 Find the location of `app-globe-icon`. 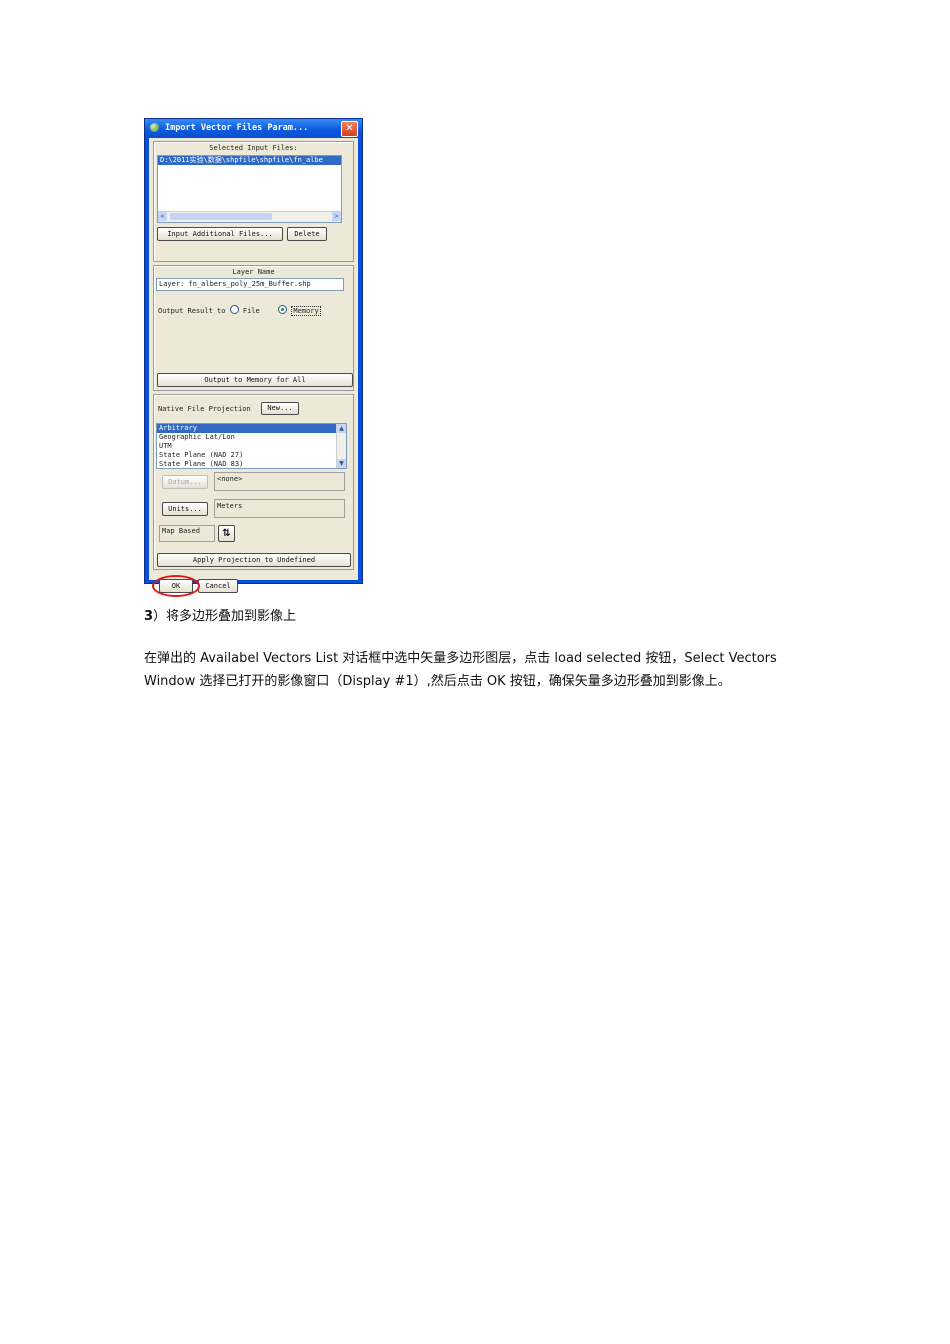

app-globe-icon is located at coordinates (154, 127).